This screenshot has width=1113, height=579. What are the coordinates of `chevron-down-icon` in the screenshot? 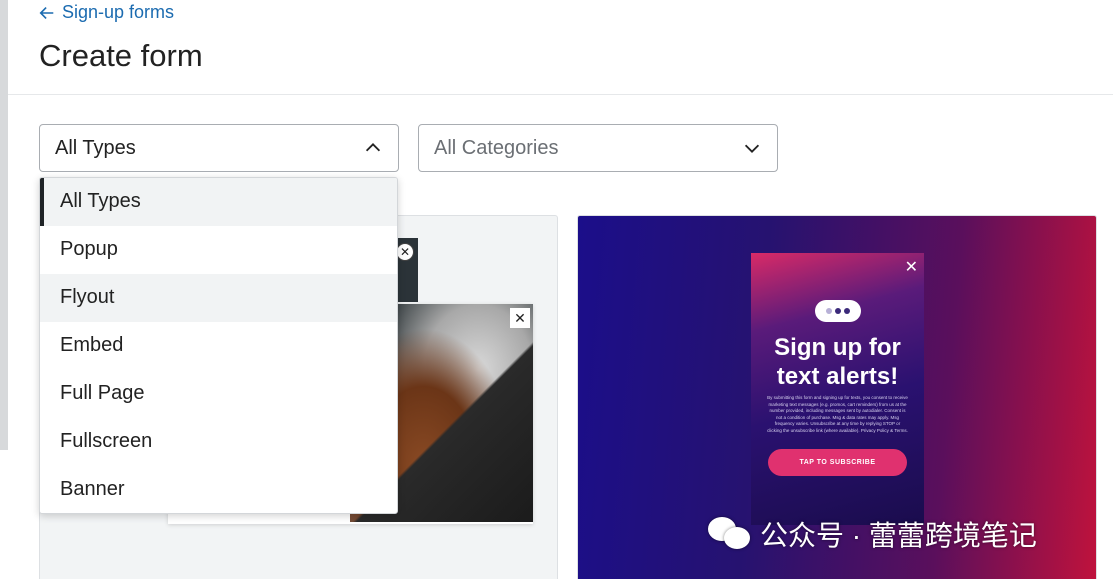 It's located at (752, 148).